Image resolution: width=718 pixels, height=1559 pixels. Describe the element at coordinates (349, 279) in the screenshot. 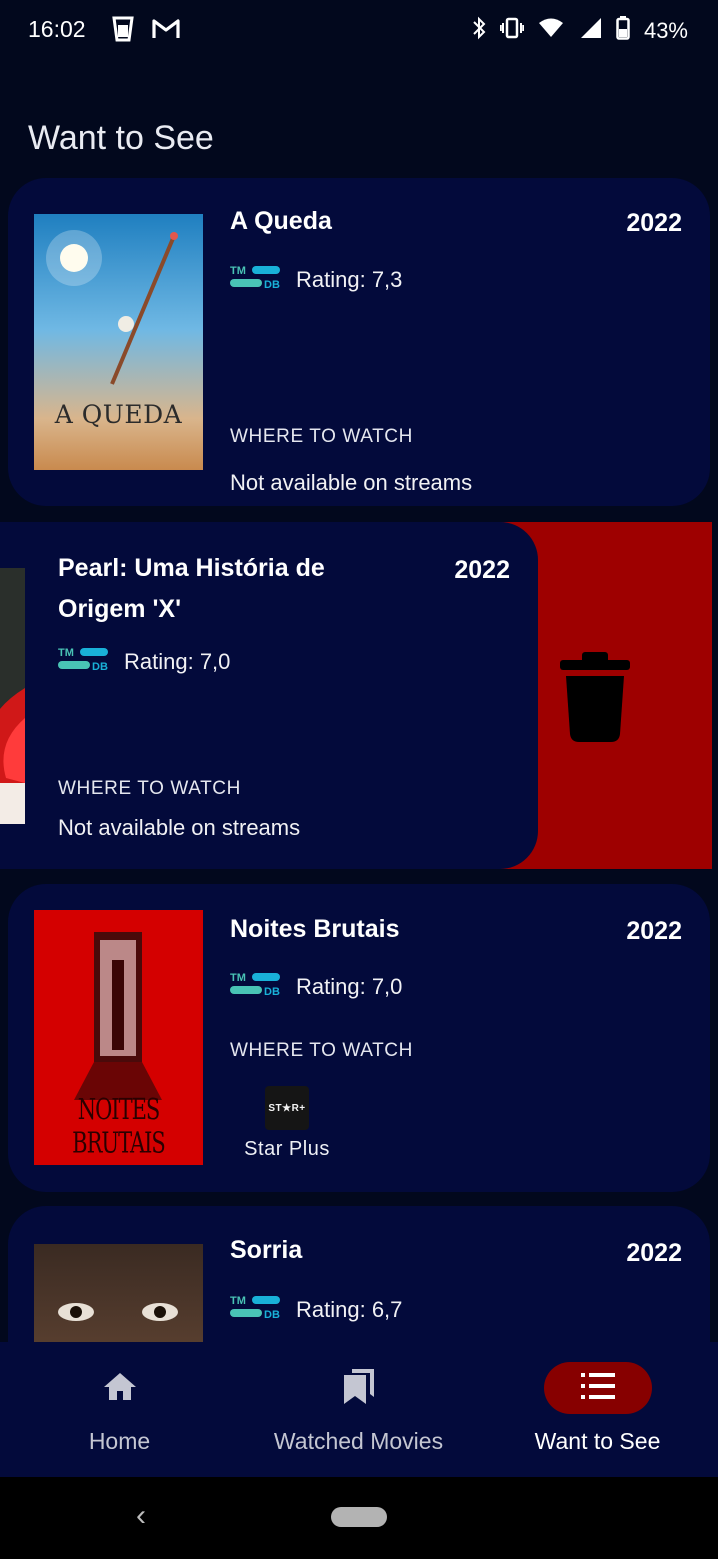

I see `movie-rating: Rating: 7,3` at that location.